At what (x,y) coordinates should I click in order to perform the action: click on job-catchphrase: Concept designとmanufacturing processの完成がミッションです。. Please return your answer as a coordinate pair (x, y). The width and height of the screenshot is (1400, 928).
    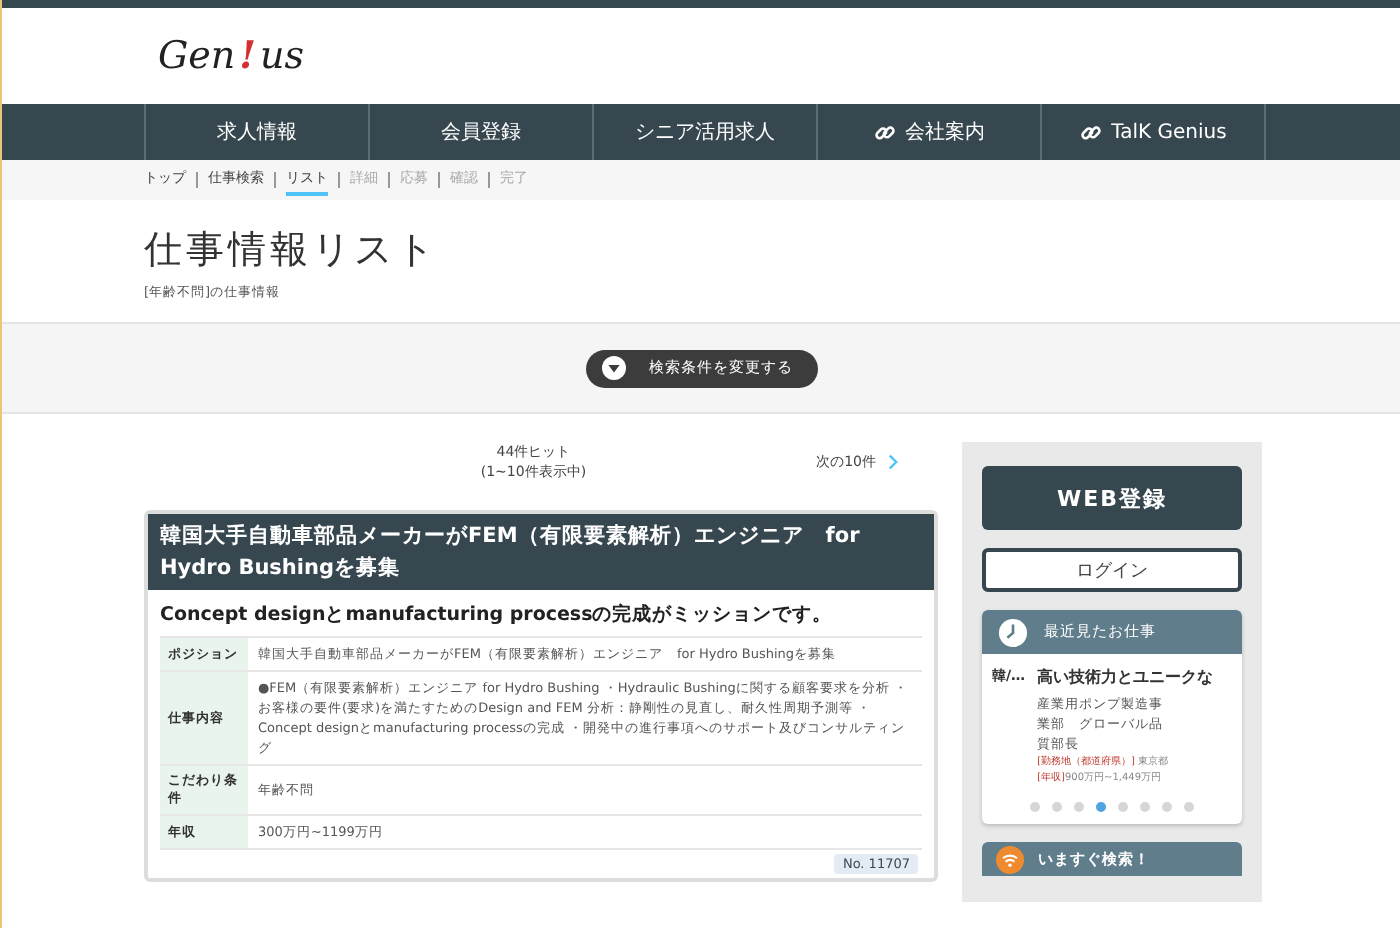
    Looking at the image, I should click on (496, 615).